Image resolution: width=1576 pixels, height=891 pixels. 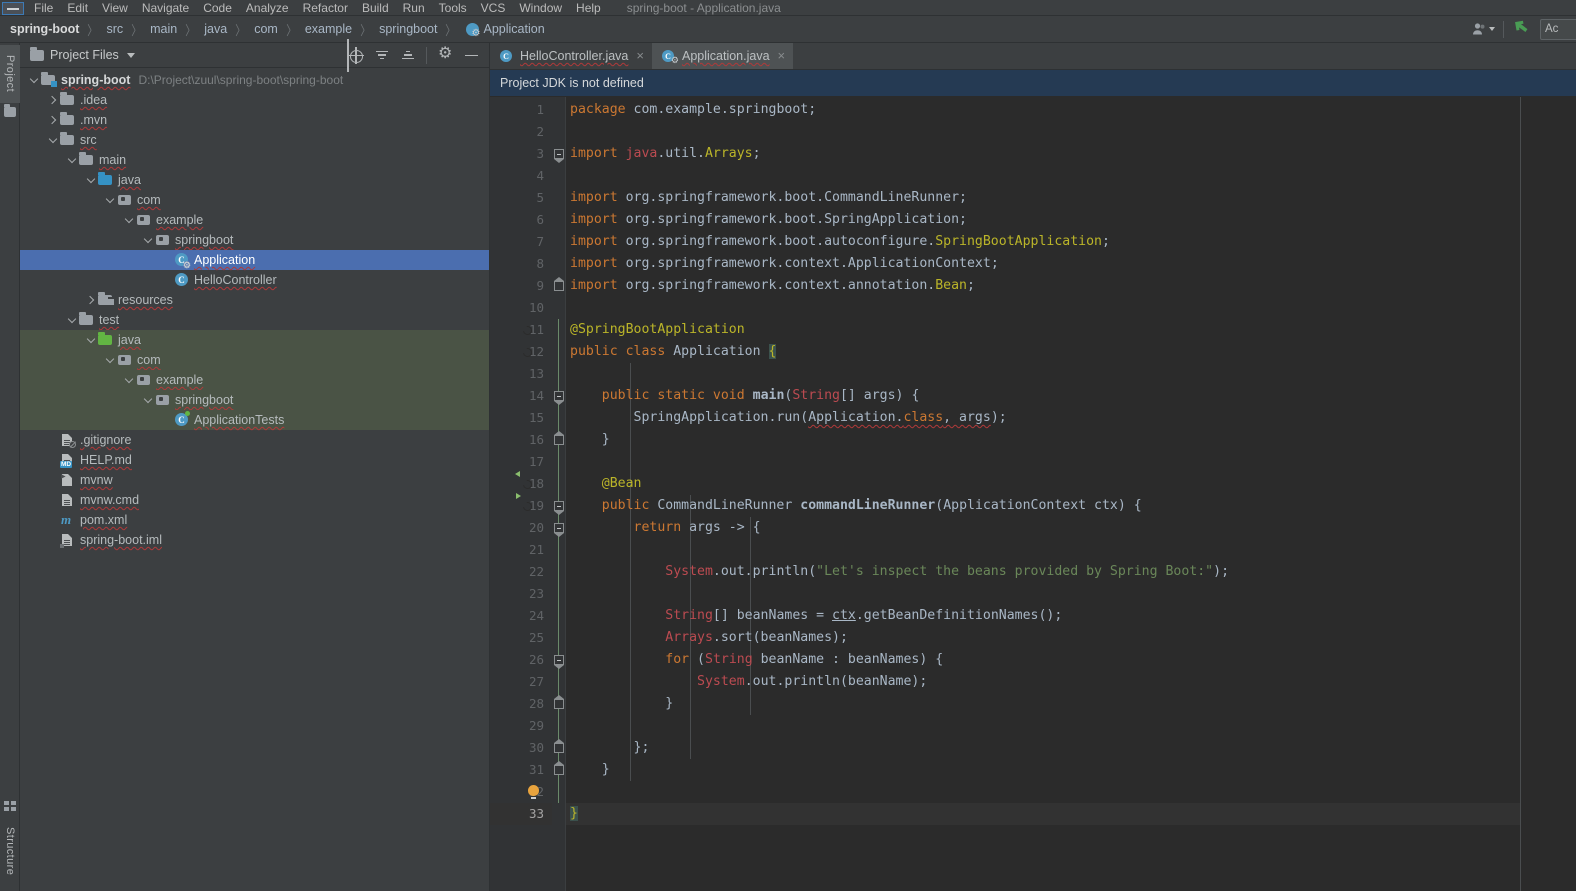 What do you see at coordinates (43, 8) in the screenshot?
I see `menu-file: File` at bounding box center [43, 8].